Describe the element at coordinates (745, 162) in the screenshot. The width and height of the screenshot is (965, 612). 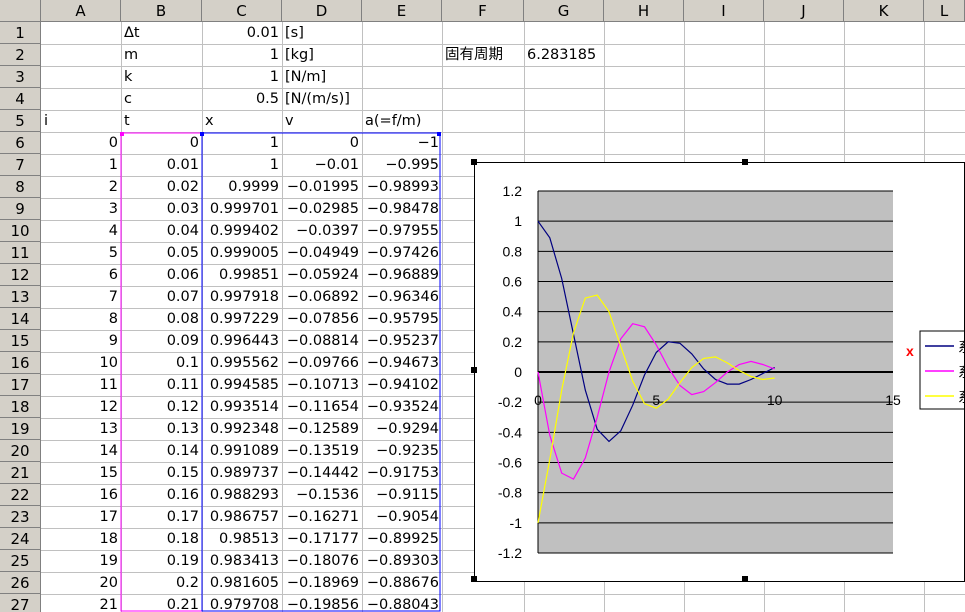
I see `chart-resize-handle-tc` at that location.